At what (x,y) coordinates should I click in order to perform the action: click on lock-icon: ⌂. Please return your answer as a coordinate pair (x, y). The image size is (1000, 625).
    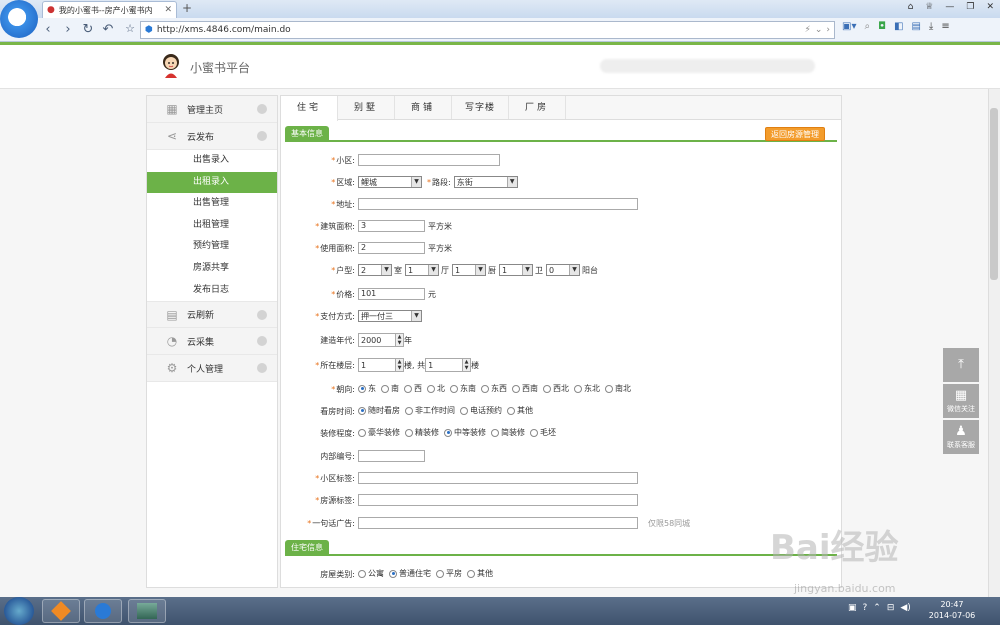
    Looking at the image, I should click on (911, 7).